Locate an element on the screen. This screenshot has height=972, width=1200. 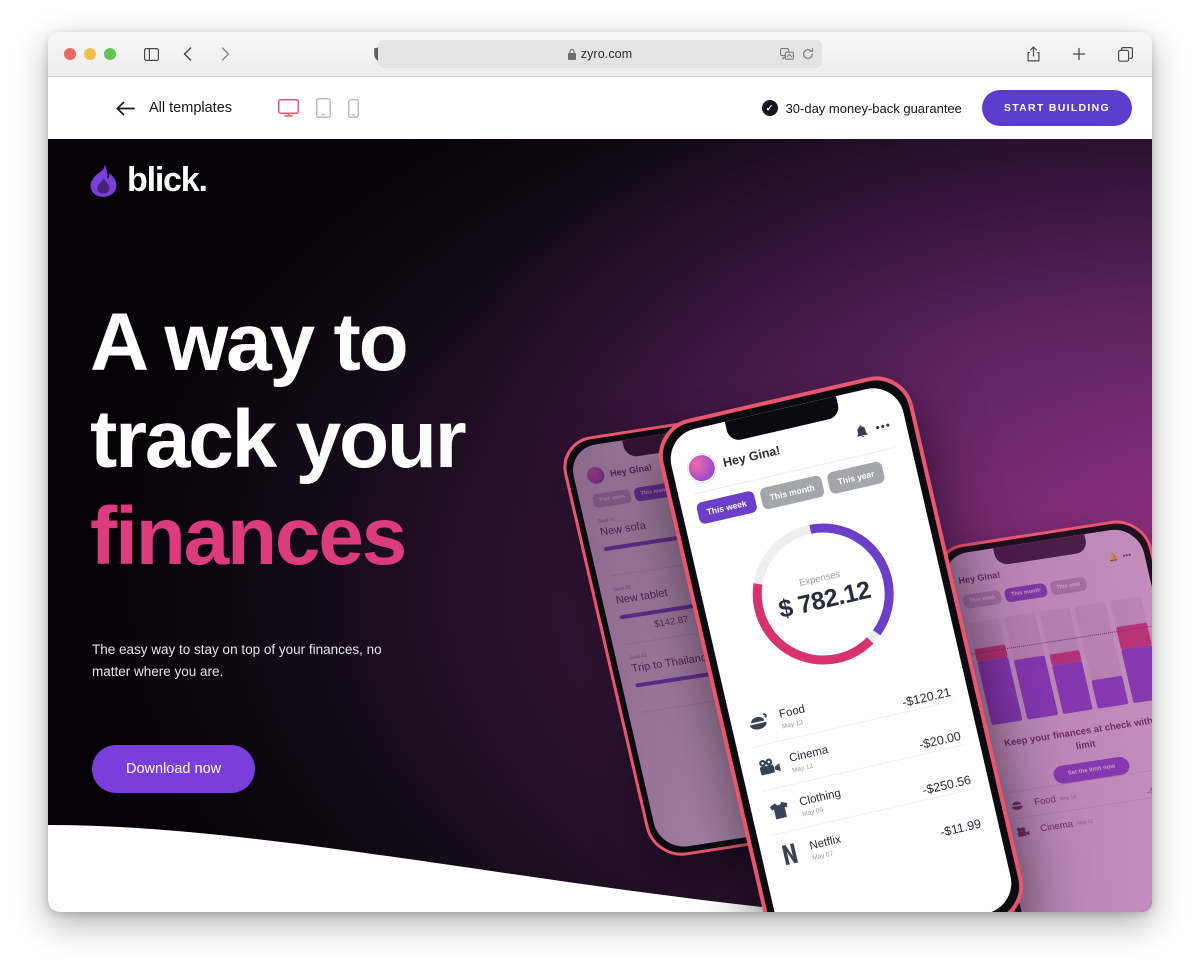
minimize-window-button is located at coordinates (90, 54).